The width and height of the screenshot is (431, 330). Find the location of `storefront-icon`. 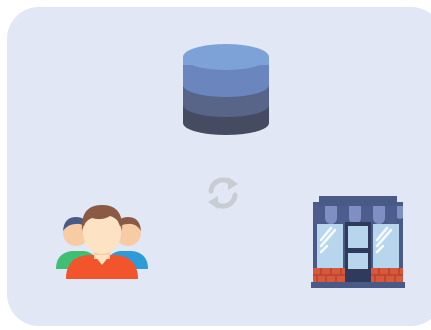

storefront-icon is located at coordinates (358, 242).